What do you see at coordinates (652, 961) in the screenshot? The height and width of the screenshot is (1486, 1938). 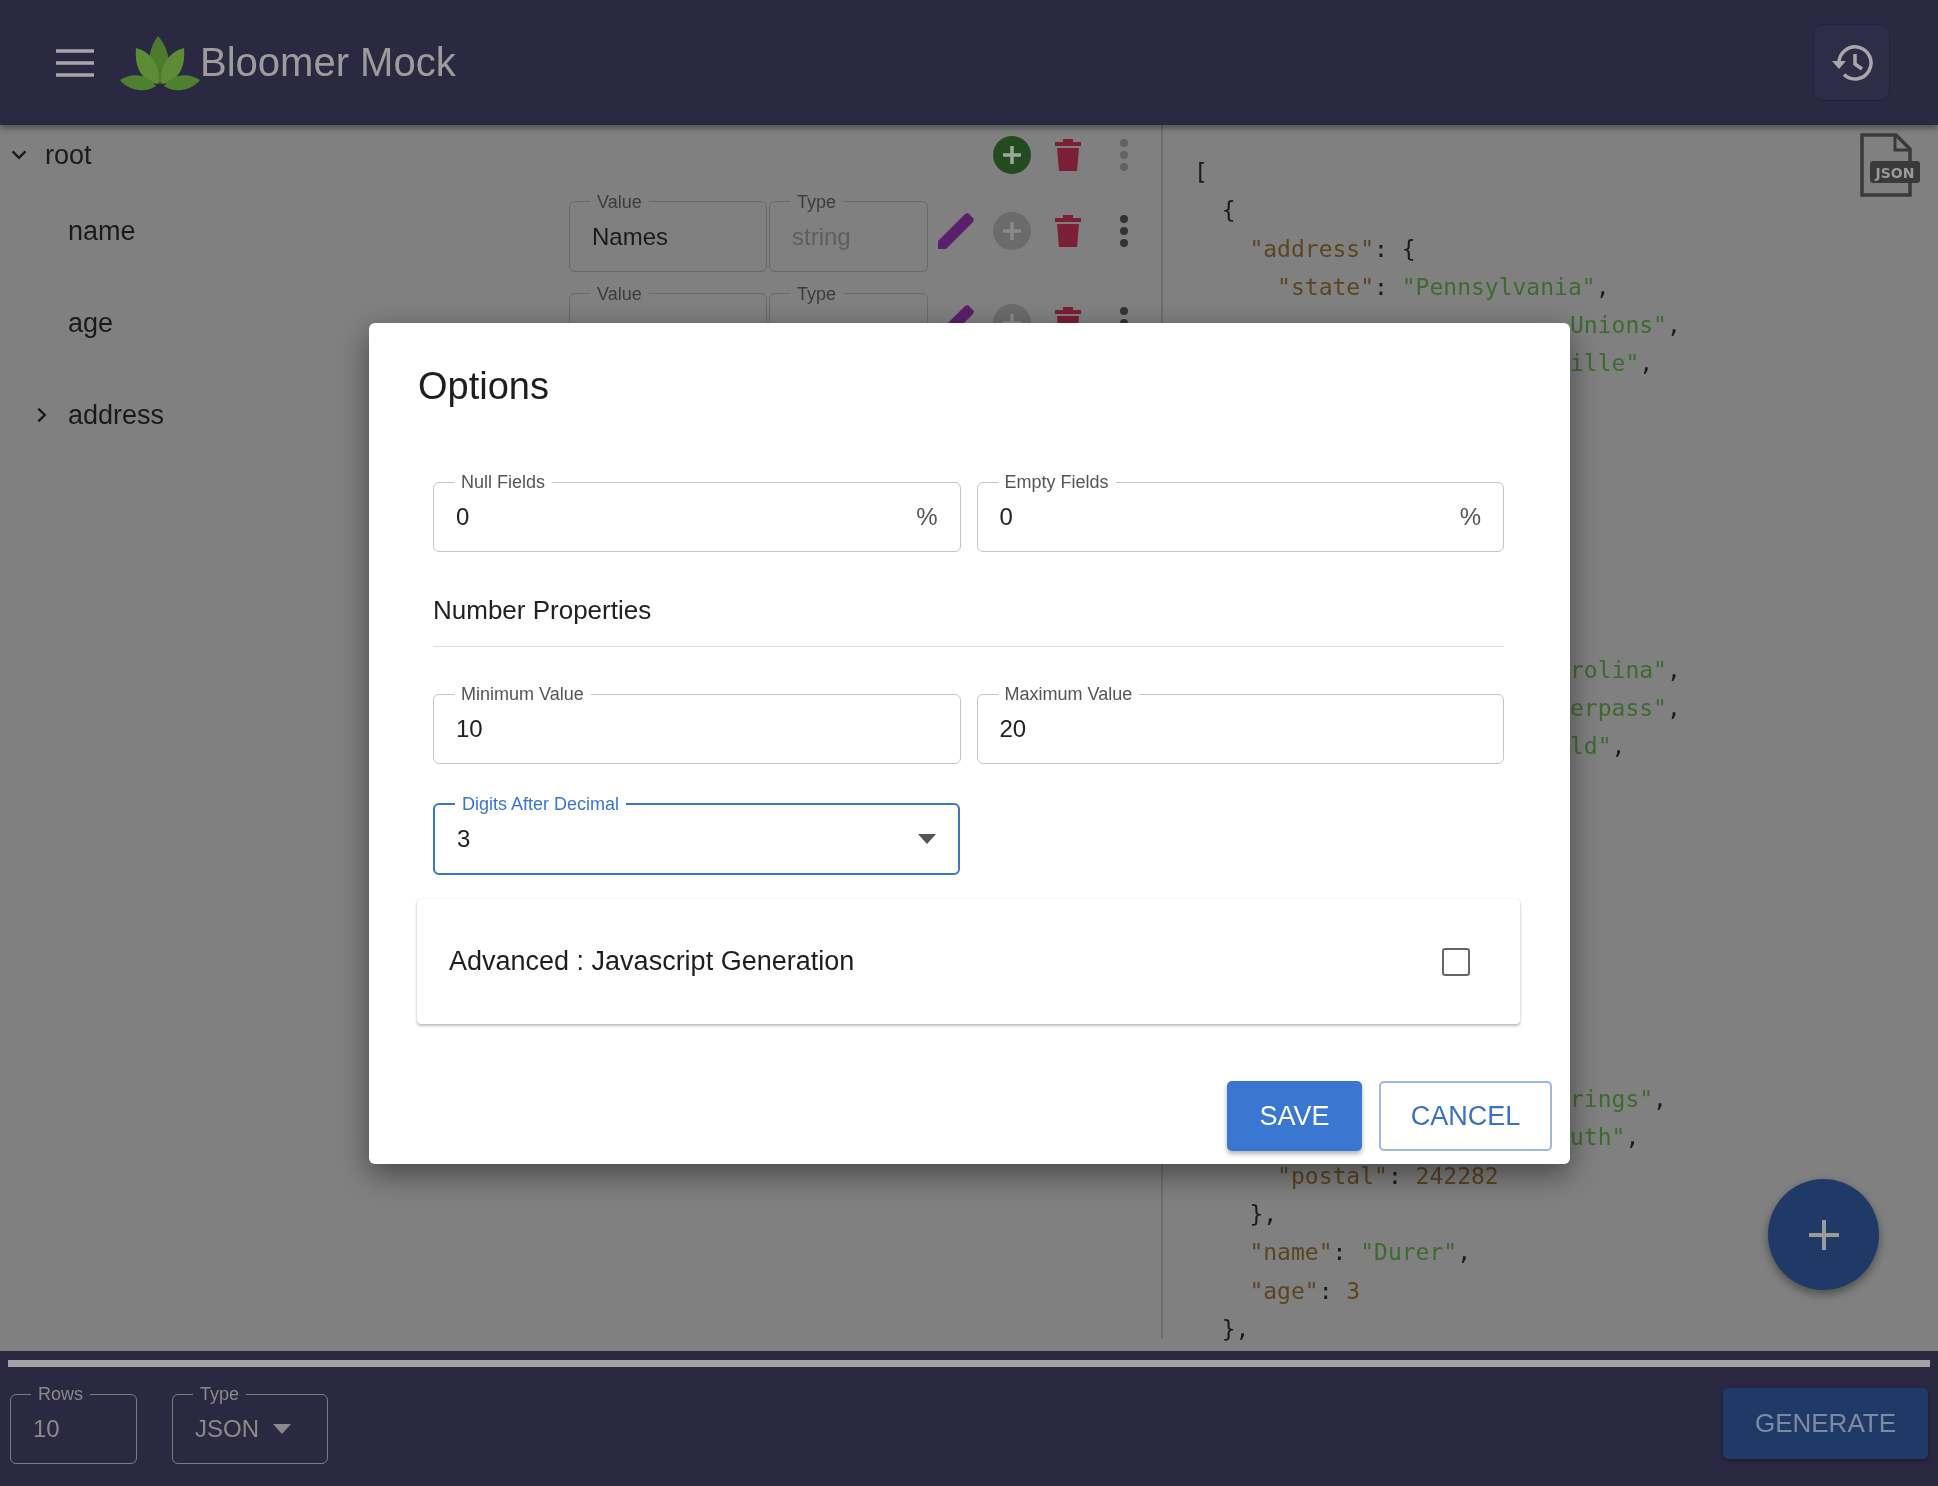 I see `advanced-label: Advanced : Javascript Generation` at bounding box center [652, 961].